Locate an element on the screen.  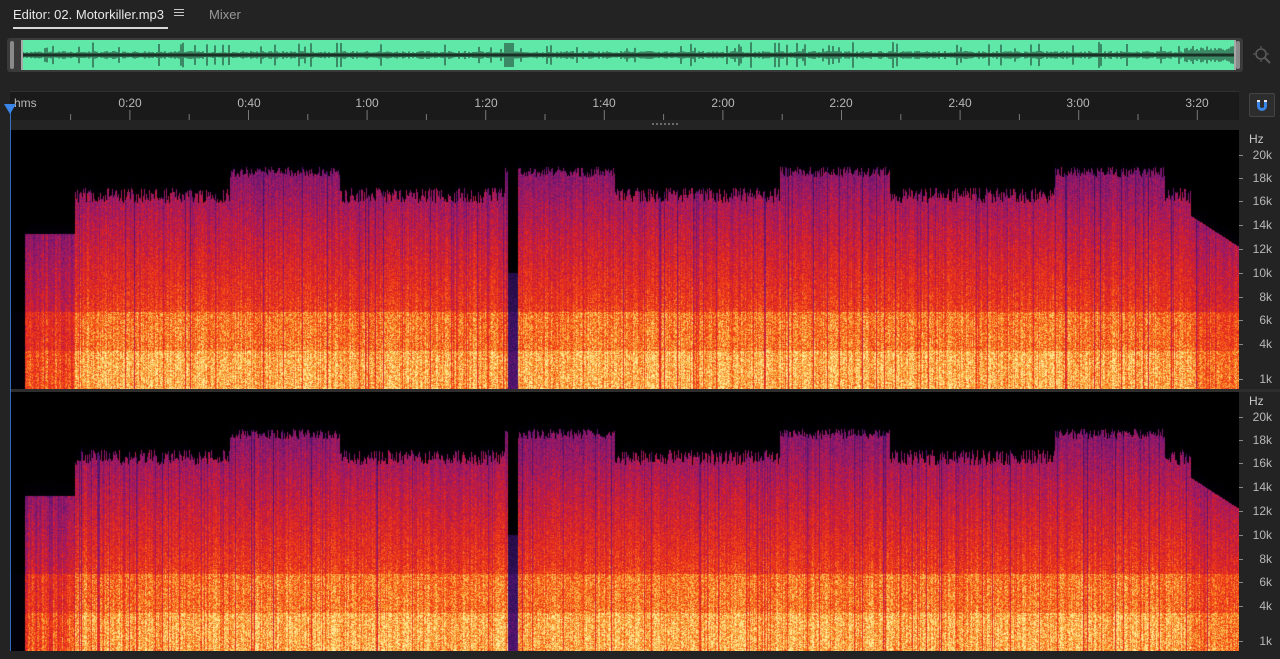
bottom-bar is located at coordinates (640, 655).